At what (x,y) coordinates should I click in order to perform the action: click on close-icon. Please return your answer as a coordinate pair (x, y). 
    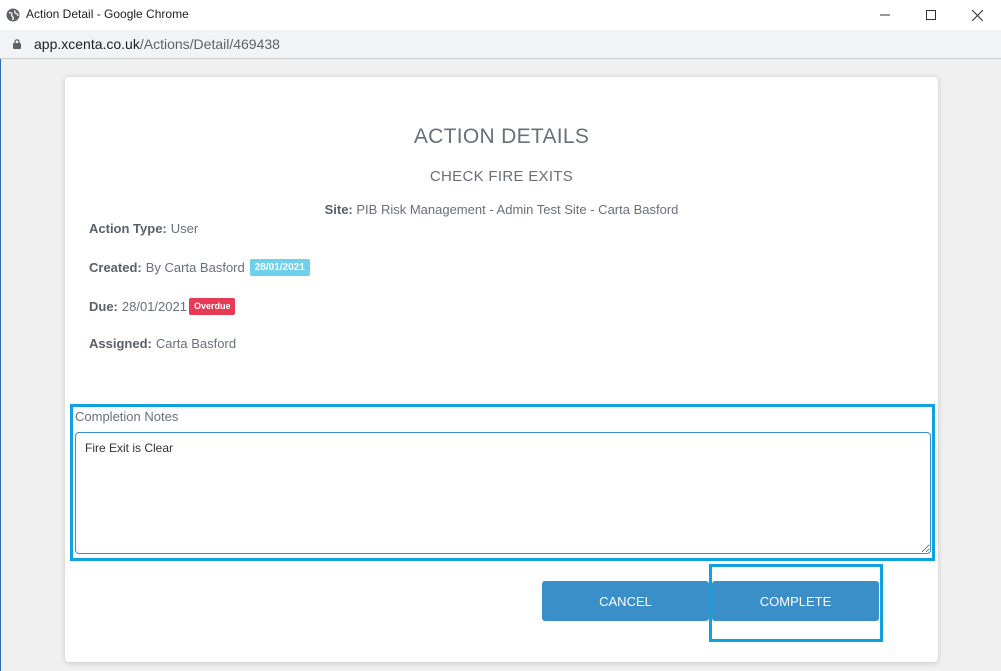
    Looking at the image, I should click on (977, 15).